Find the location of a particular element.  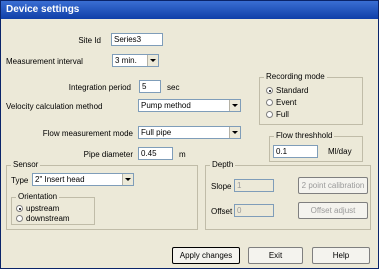

sensor-type-select: 2" Insert head is located at coordinates (83, 179).